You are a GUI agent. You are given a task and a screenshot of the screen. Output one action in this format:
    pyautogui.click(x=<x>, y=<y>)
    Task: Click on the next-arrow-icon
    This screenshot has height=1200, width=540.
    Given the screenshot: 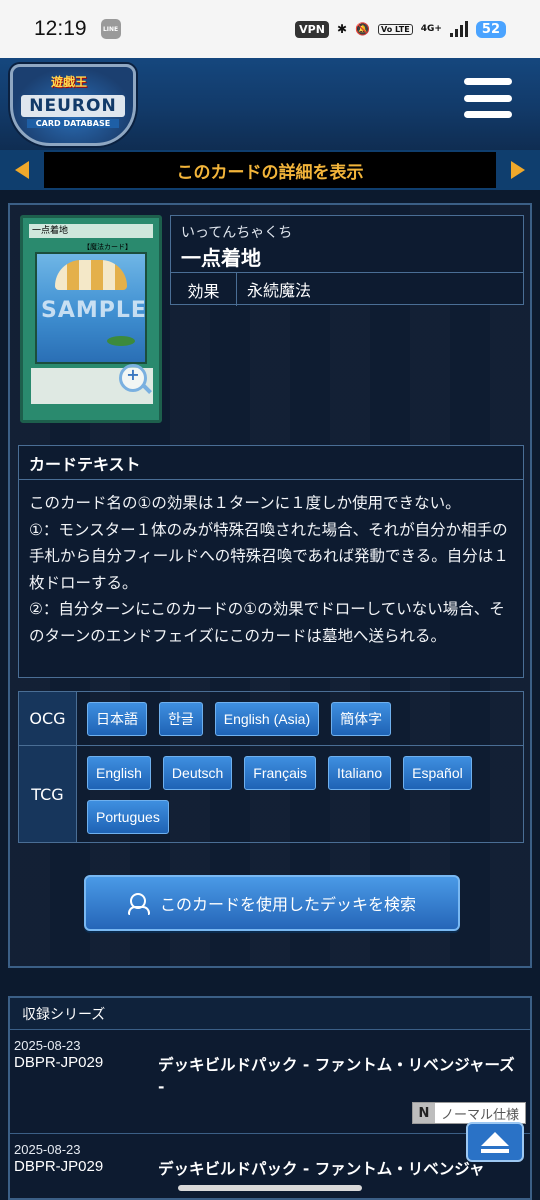 What is the action you would take?
    pyautogui.click(x=518, y=170)
    